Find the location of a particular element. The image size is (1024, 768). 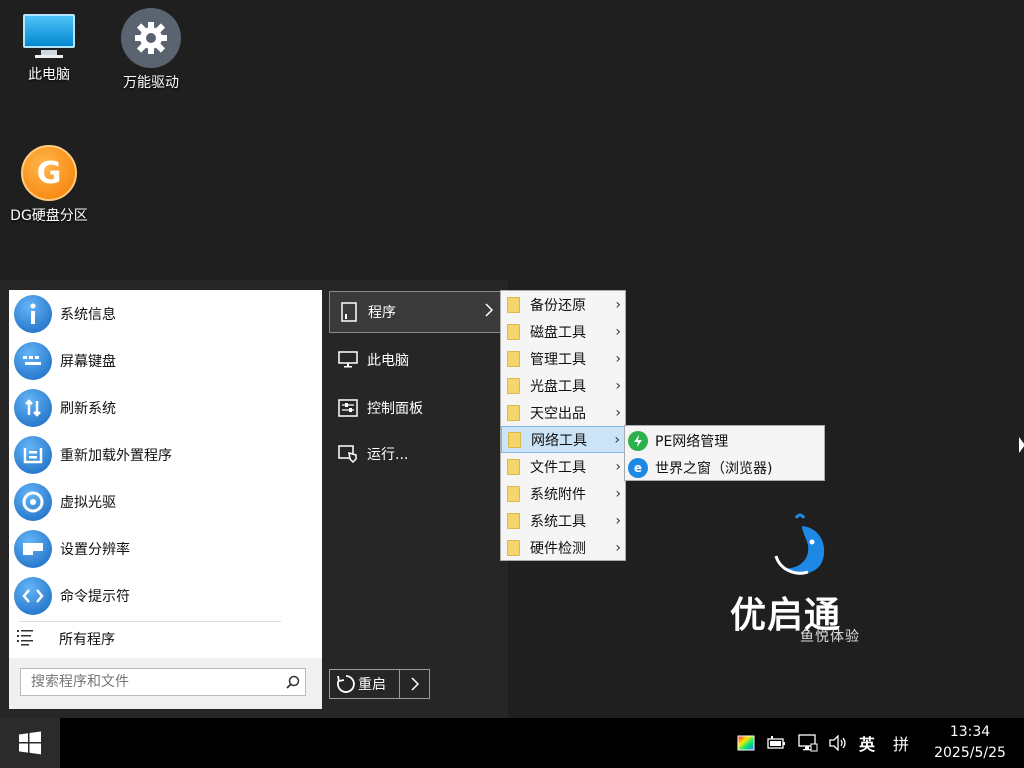

submenu-item-label: 系统附件 is located at coordinates (558, 494).